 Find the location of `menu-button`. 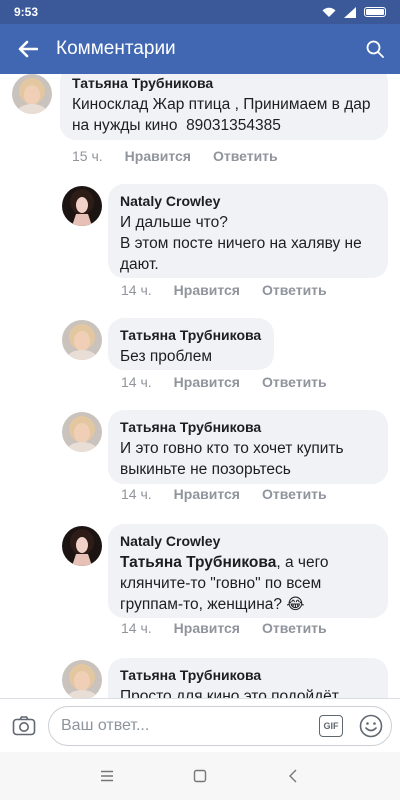

menu-button is located at coordinates (107, 776).